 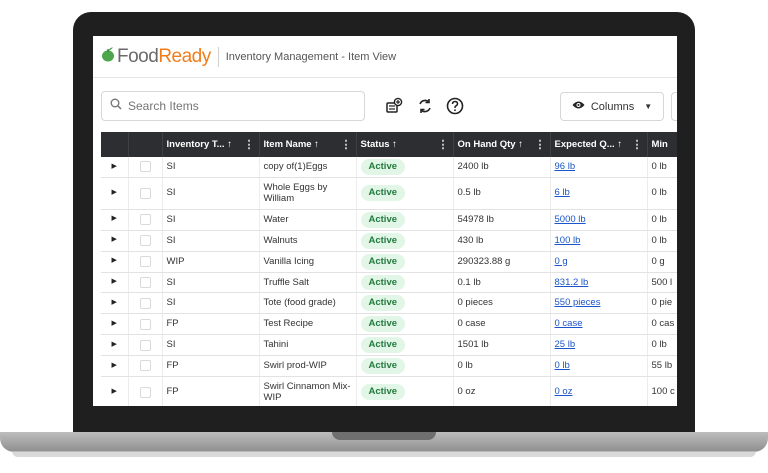 I want to click on cell-expected-qty: 550 pieces, so click(x=599, y=303).